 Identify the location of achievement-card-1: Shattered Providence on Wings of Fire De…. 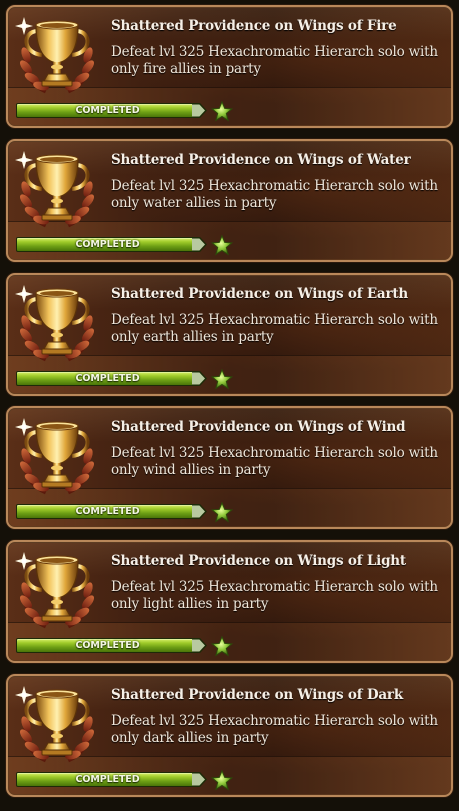
(229, 66).